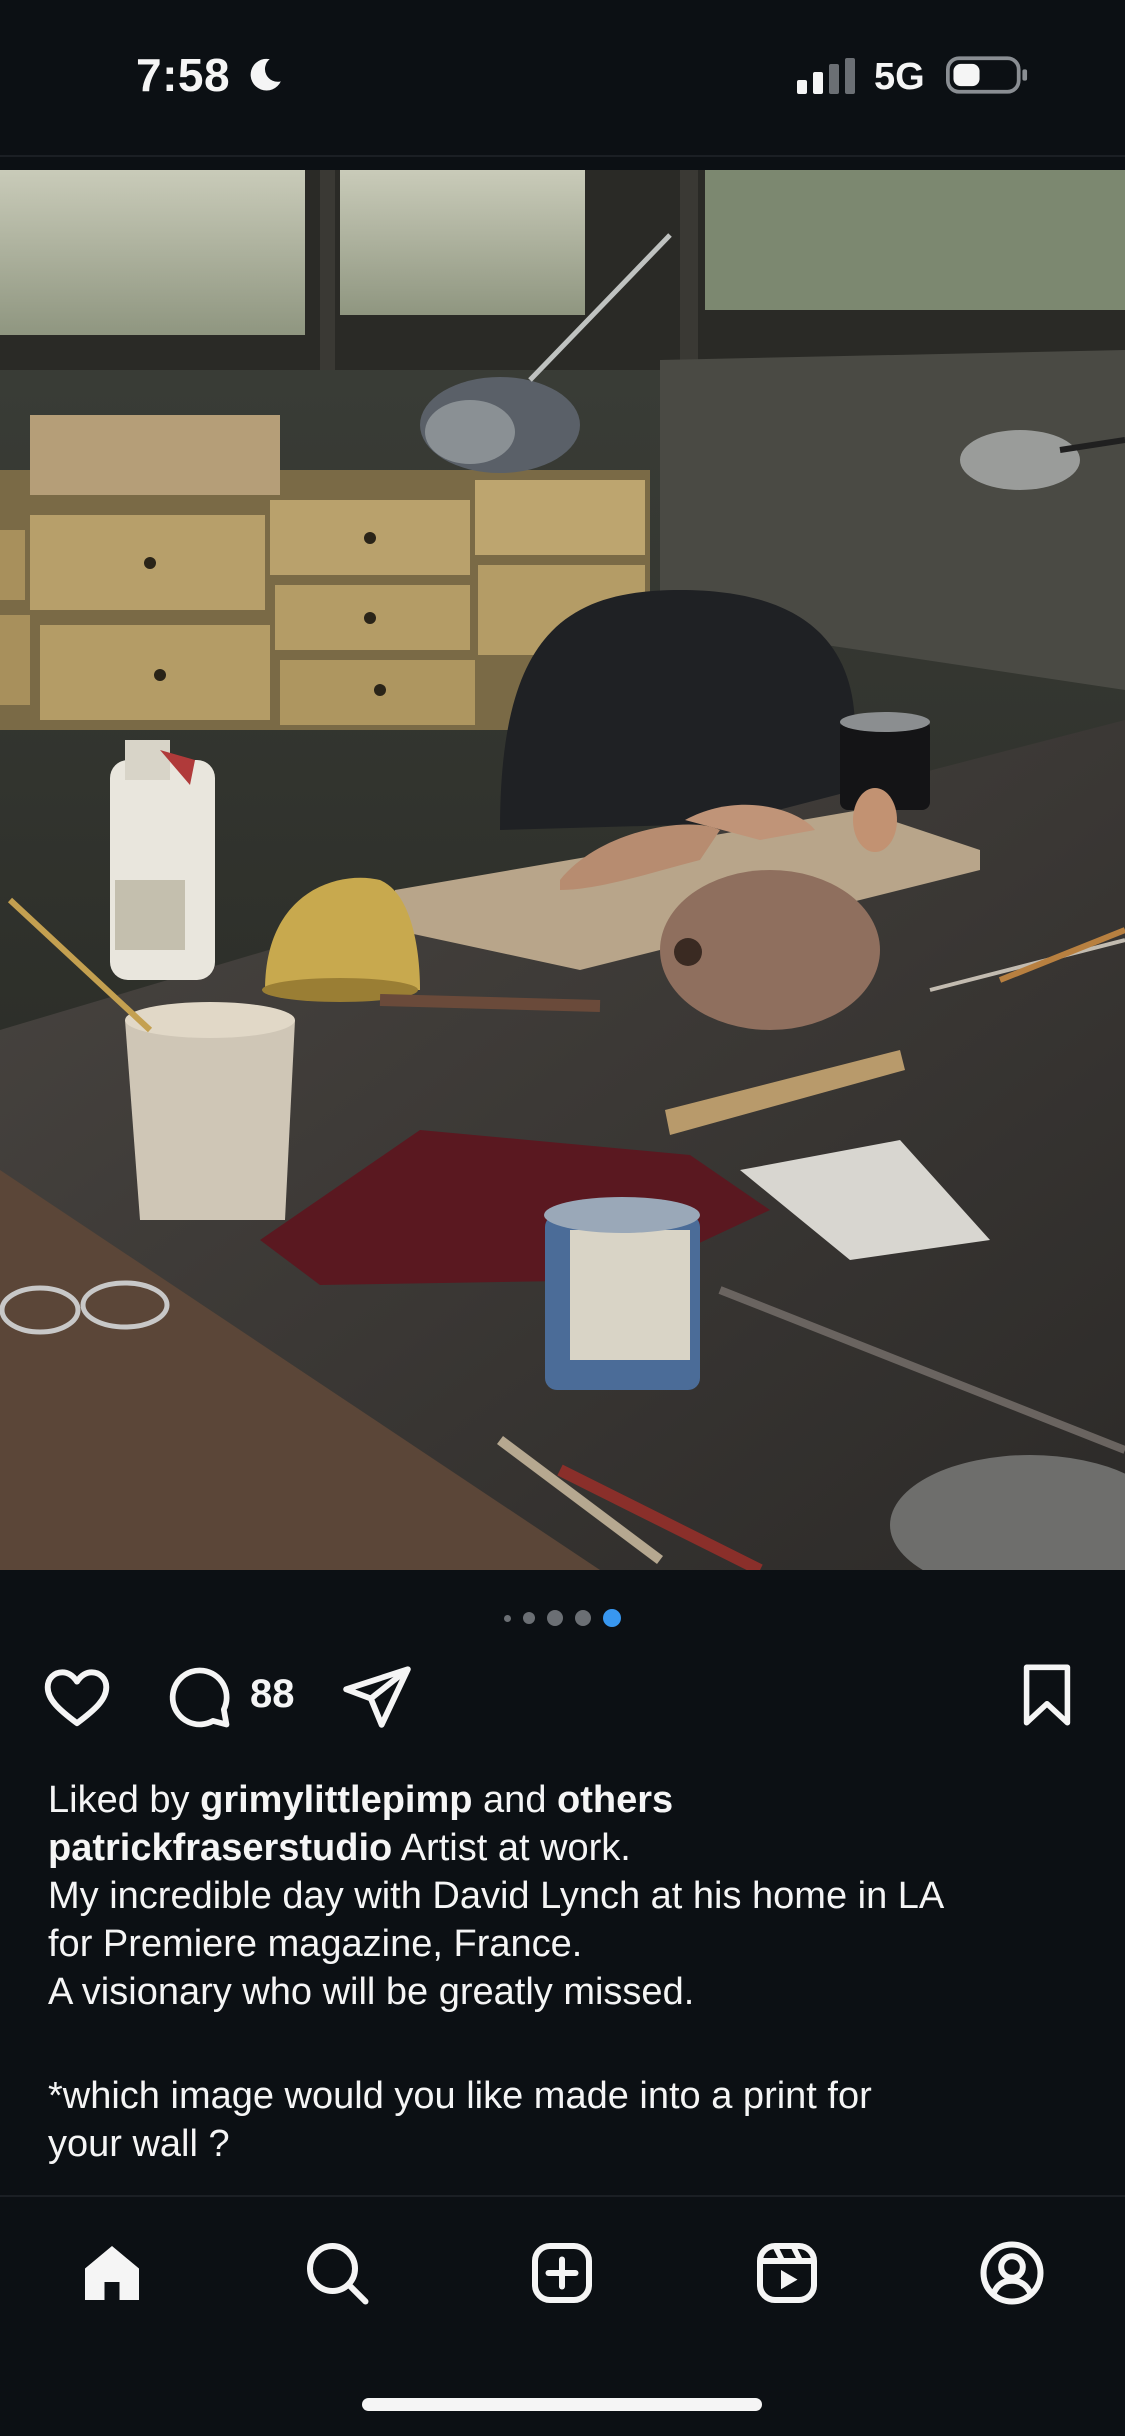  I want to click on status-time: 7:58, so click(183, 75).